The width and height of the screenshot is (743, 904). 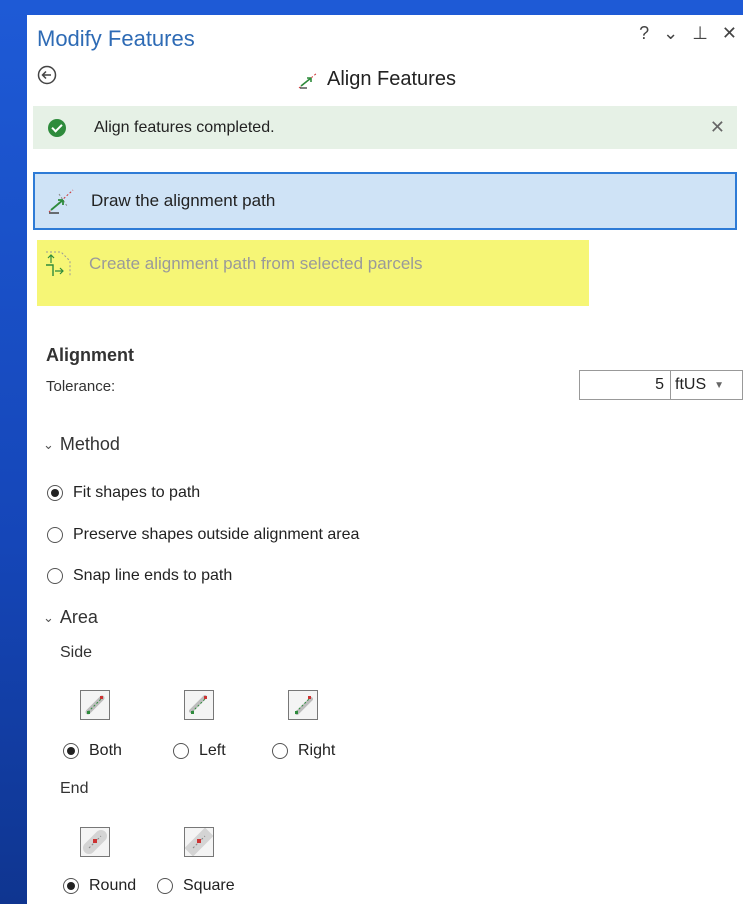 What do you see at coordinates (61, 201) in the screenshot?
I see `draw-path-icon` at bounding box center [61, 201].